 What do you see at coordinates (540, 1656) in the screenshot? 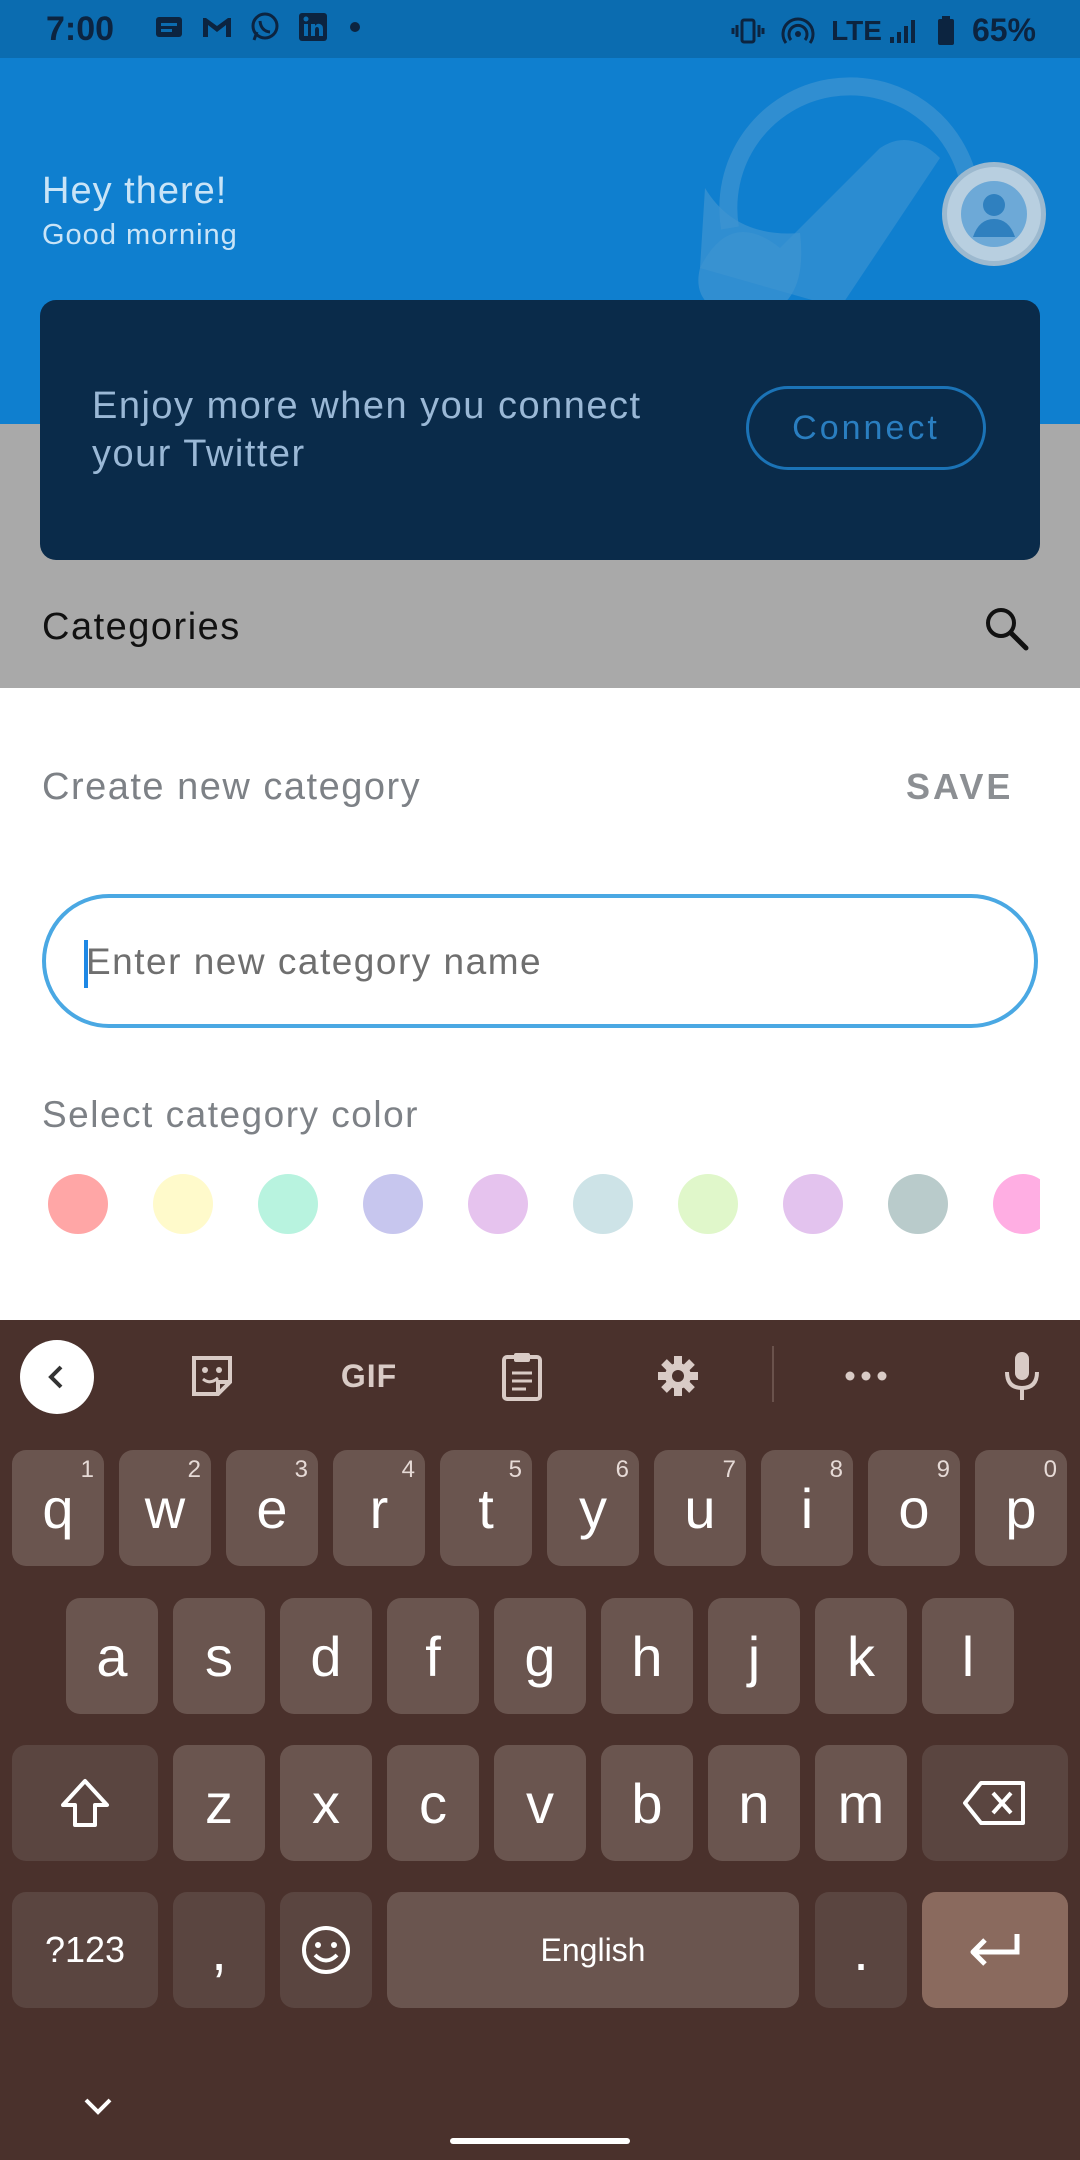
I see `key-g: g` at bounding box center [540, 1656].